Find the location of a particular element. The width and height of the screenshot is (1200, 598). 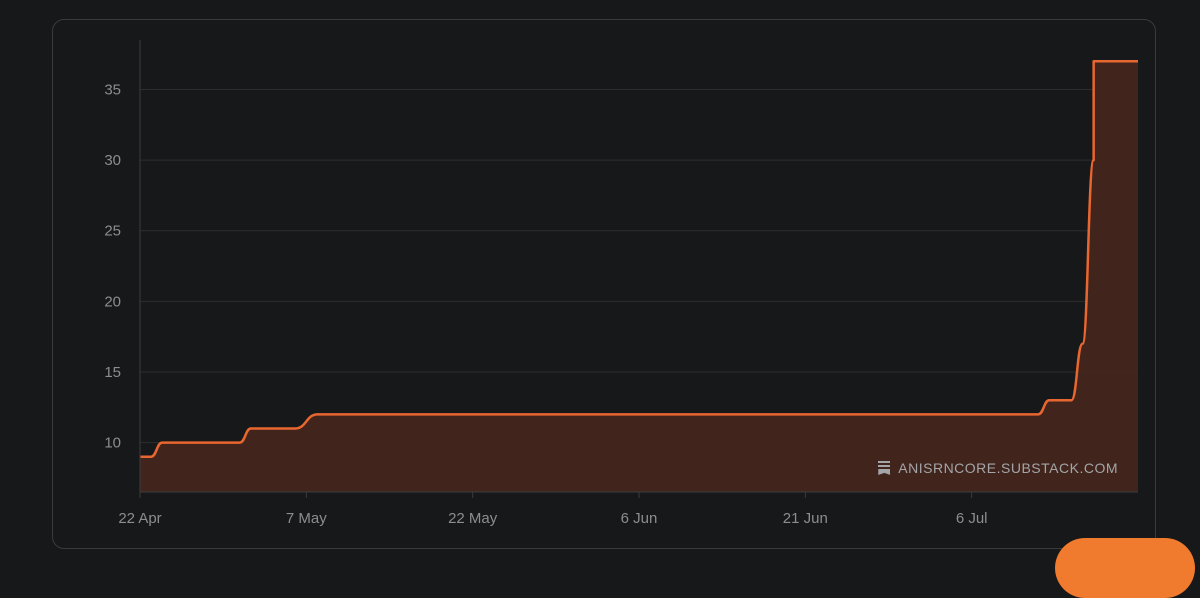

x-tick-label: 22 Apr is located at coordinates (139, 518).